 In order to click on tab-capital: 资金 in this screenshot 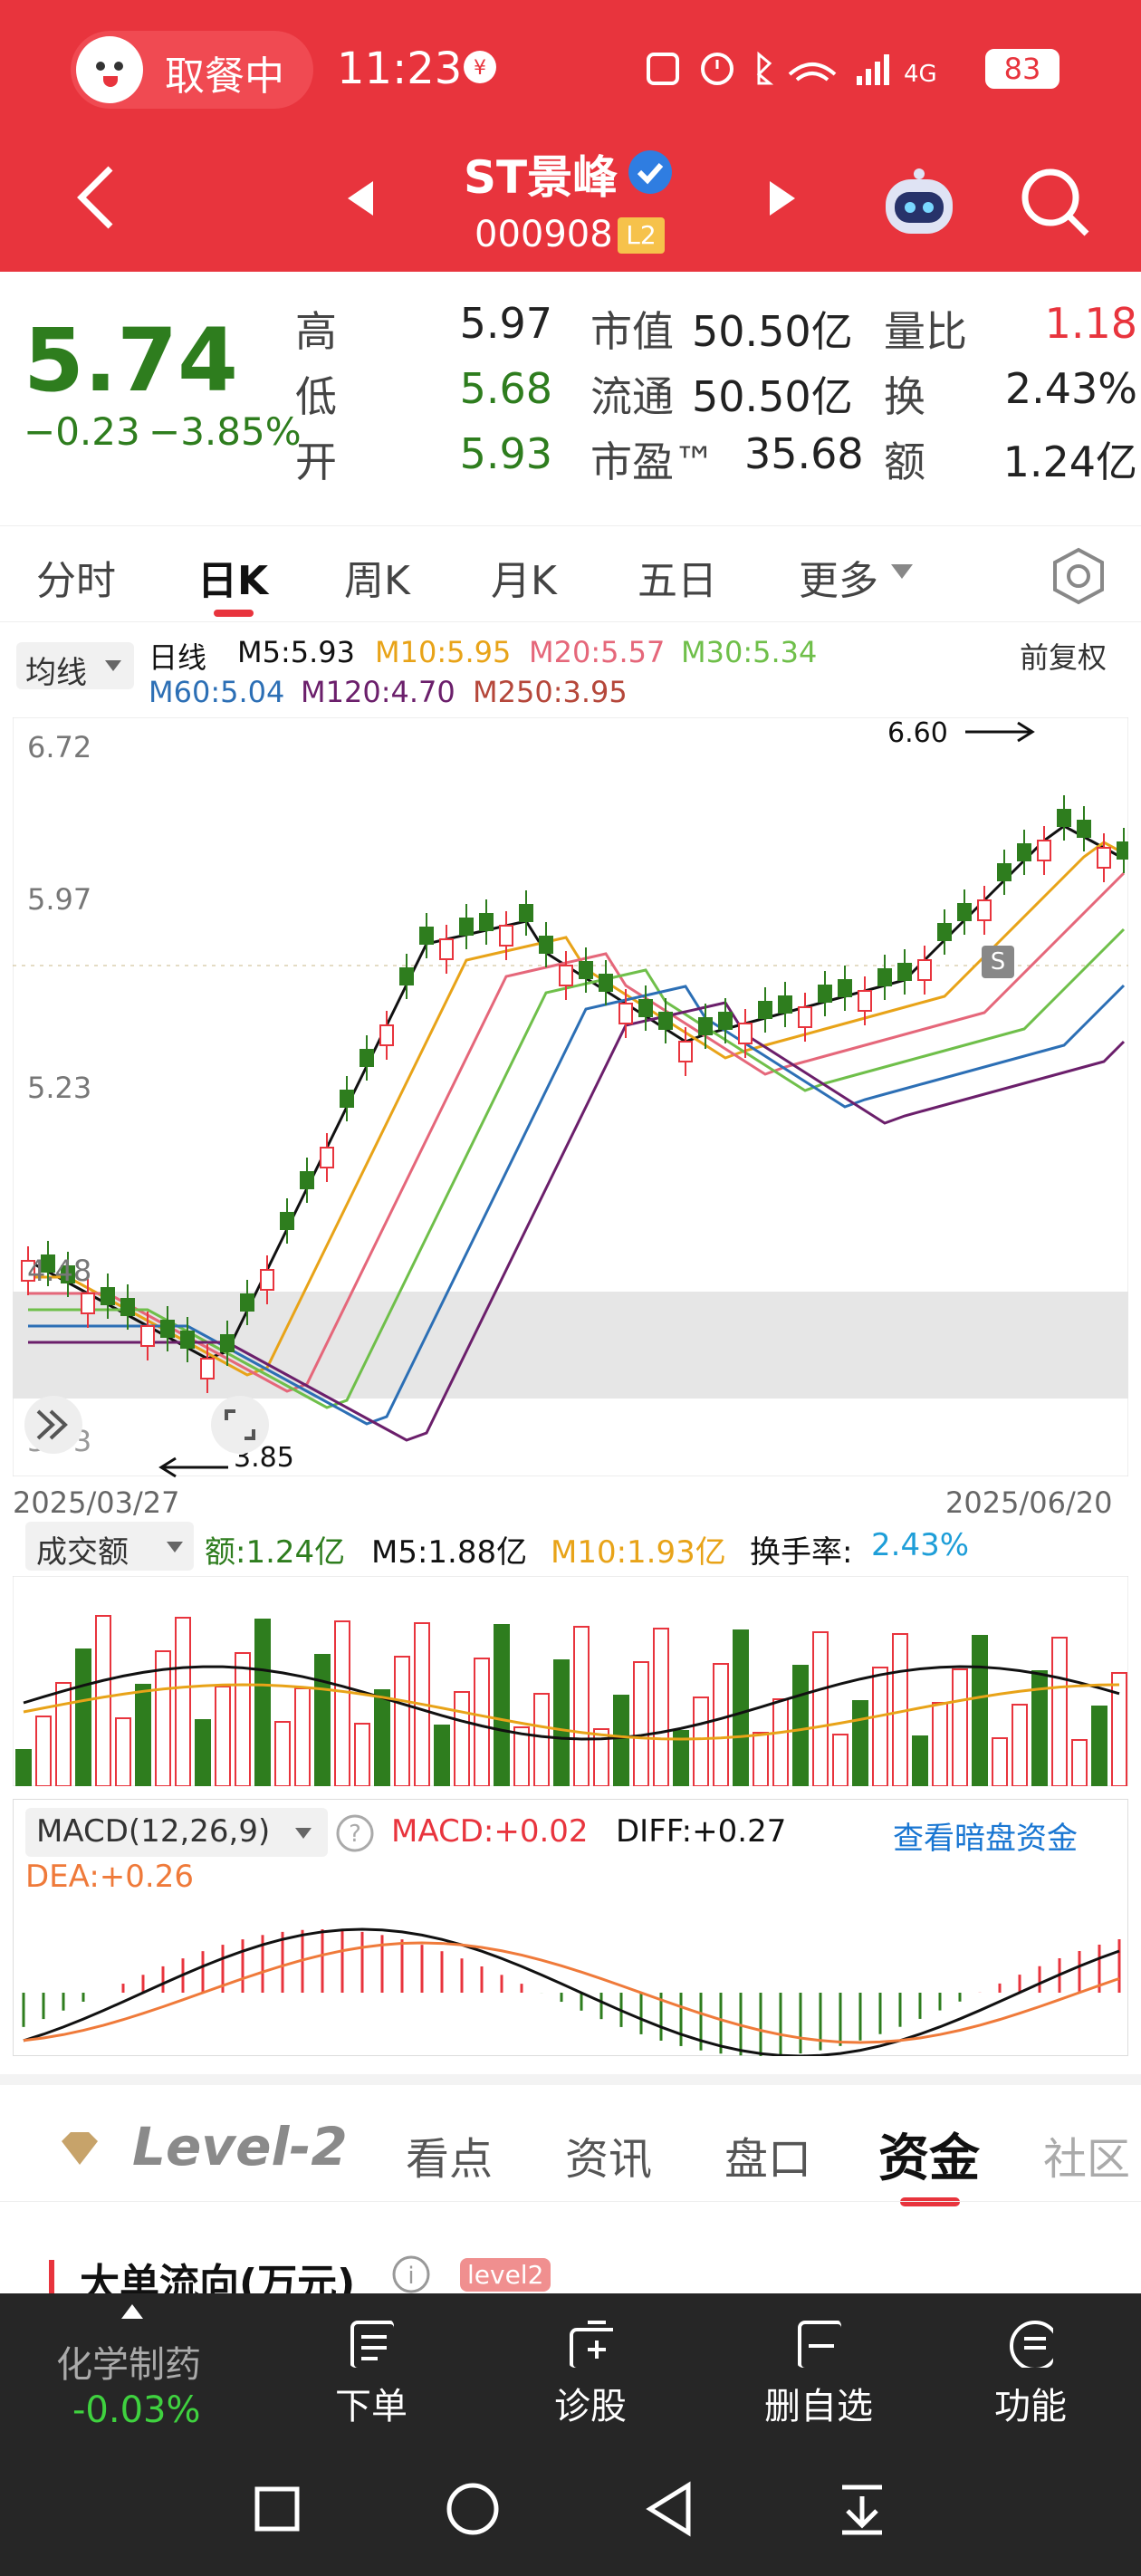, I will do `click(929, 2154)`.